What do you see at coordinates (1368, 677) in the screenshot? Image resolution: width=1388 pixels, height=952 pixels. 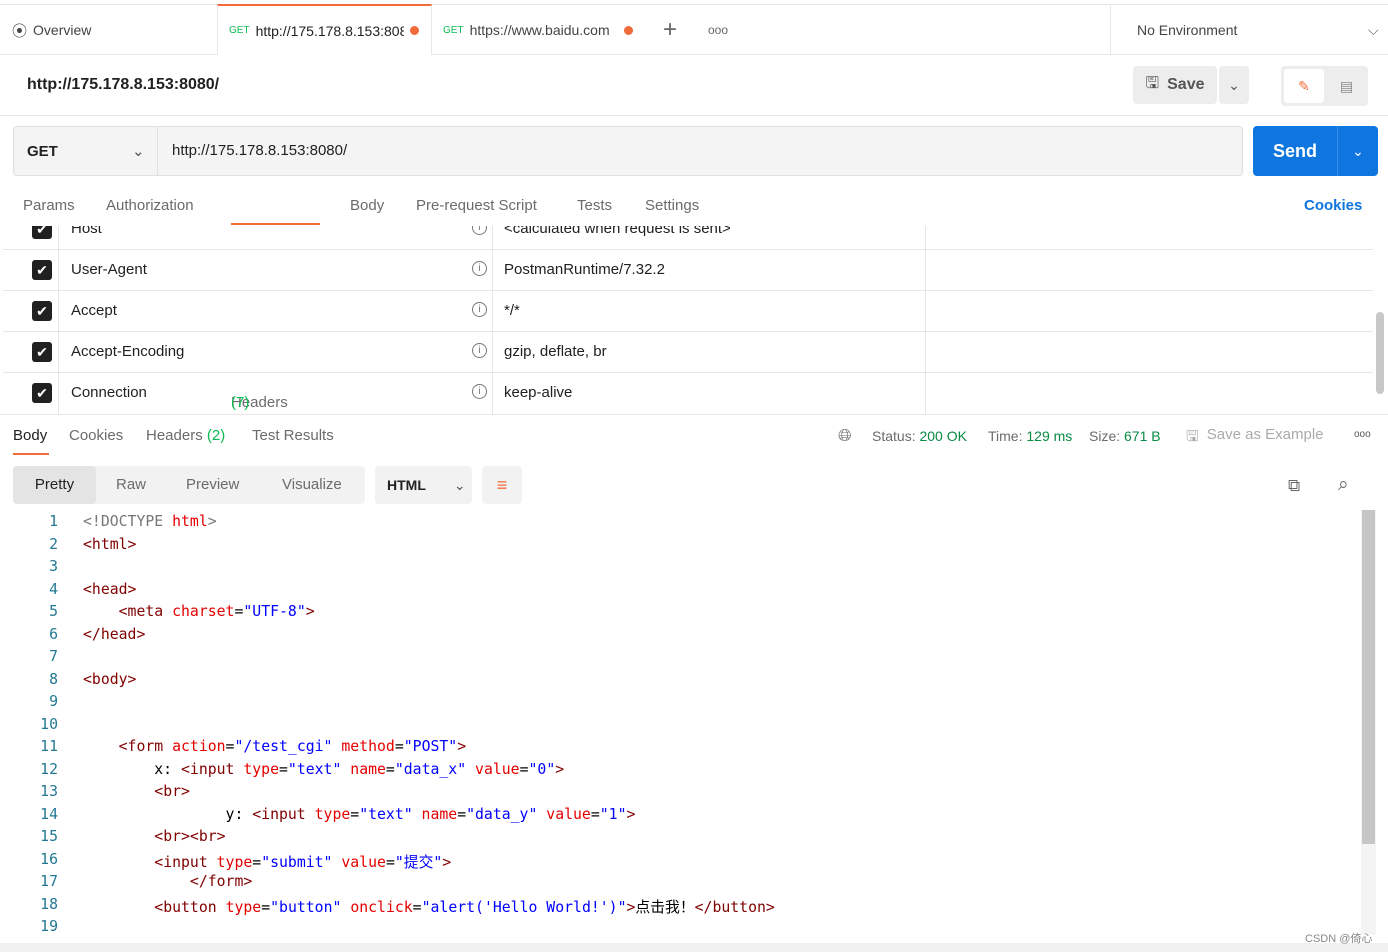 I see `code-scrollbar-thumb` at bounding box center [1368, 677].